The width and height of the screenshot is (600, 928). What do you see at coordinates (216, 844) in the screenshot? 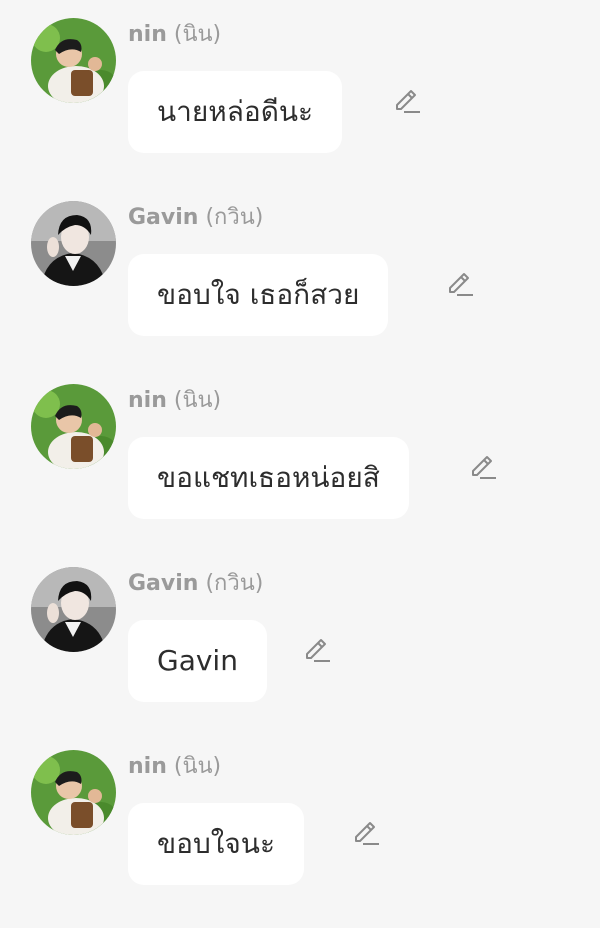
I see `message-bubble: ขอบใจนะ` at bounding box center [216, 844].